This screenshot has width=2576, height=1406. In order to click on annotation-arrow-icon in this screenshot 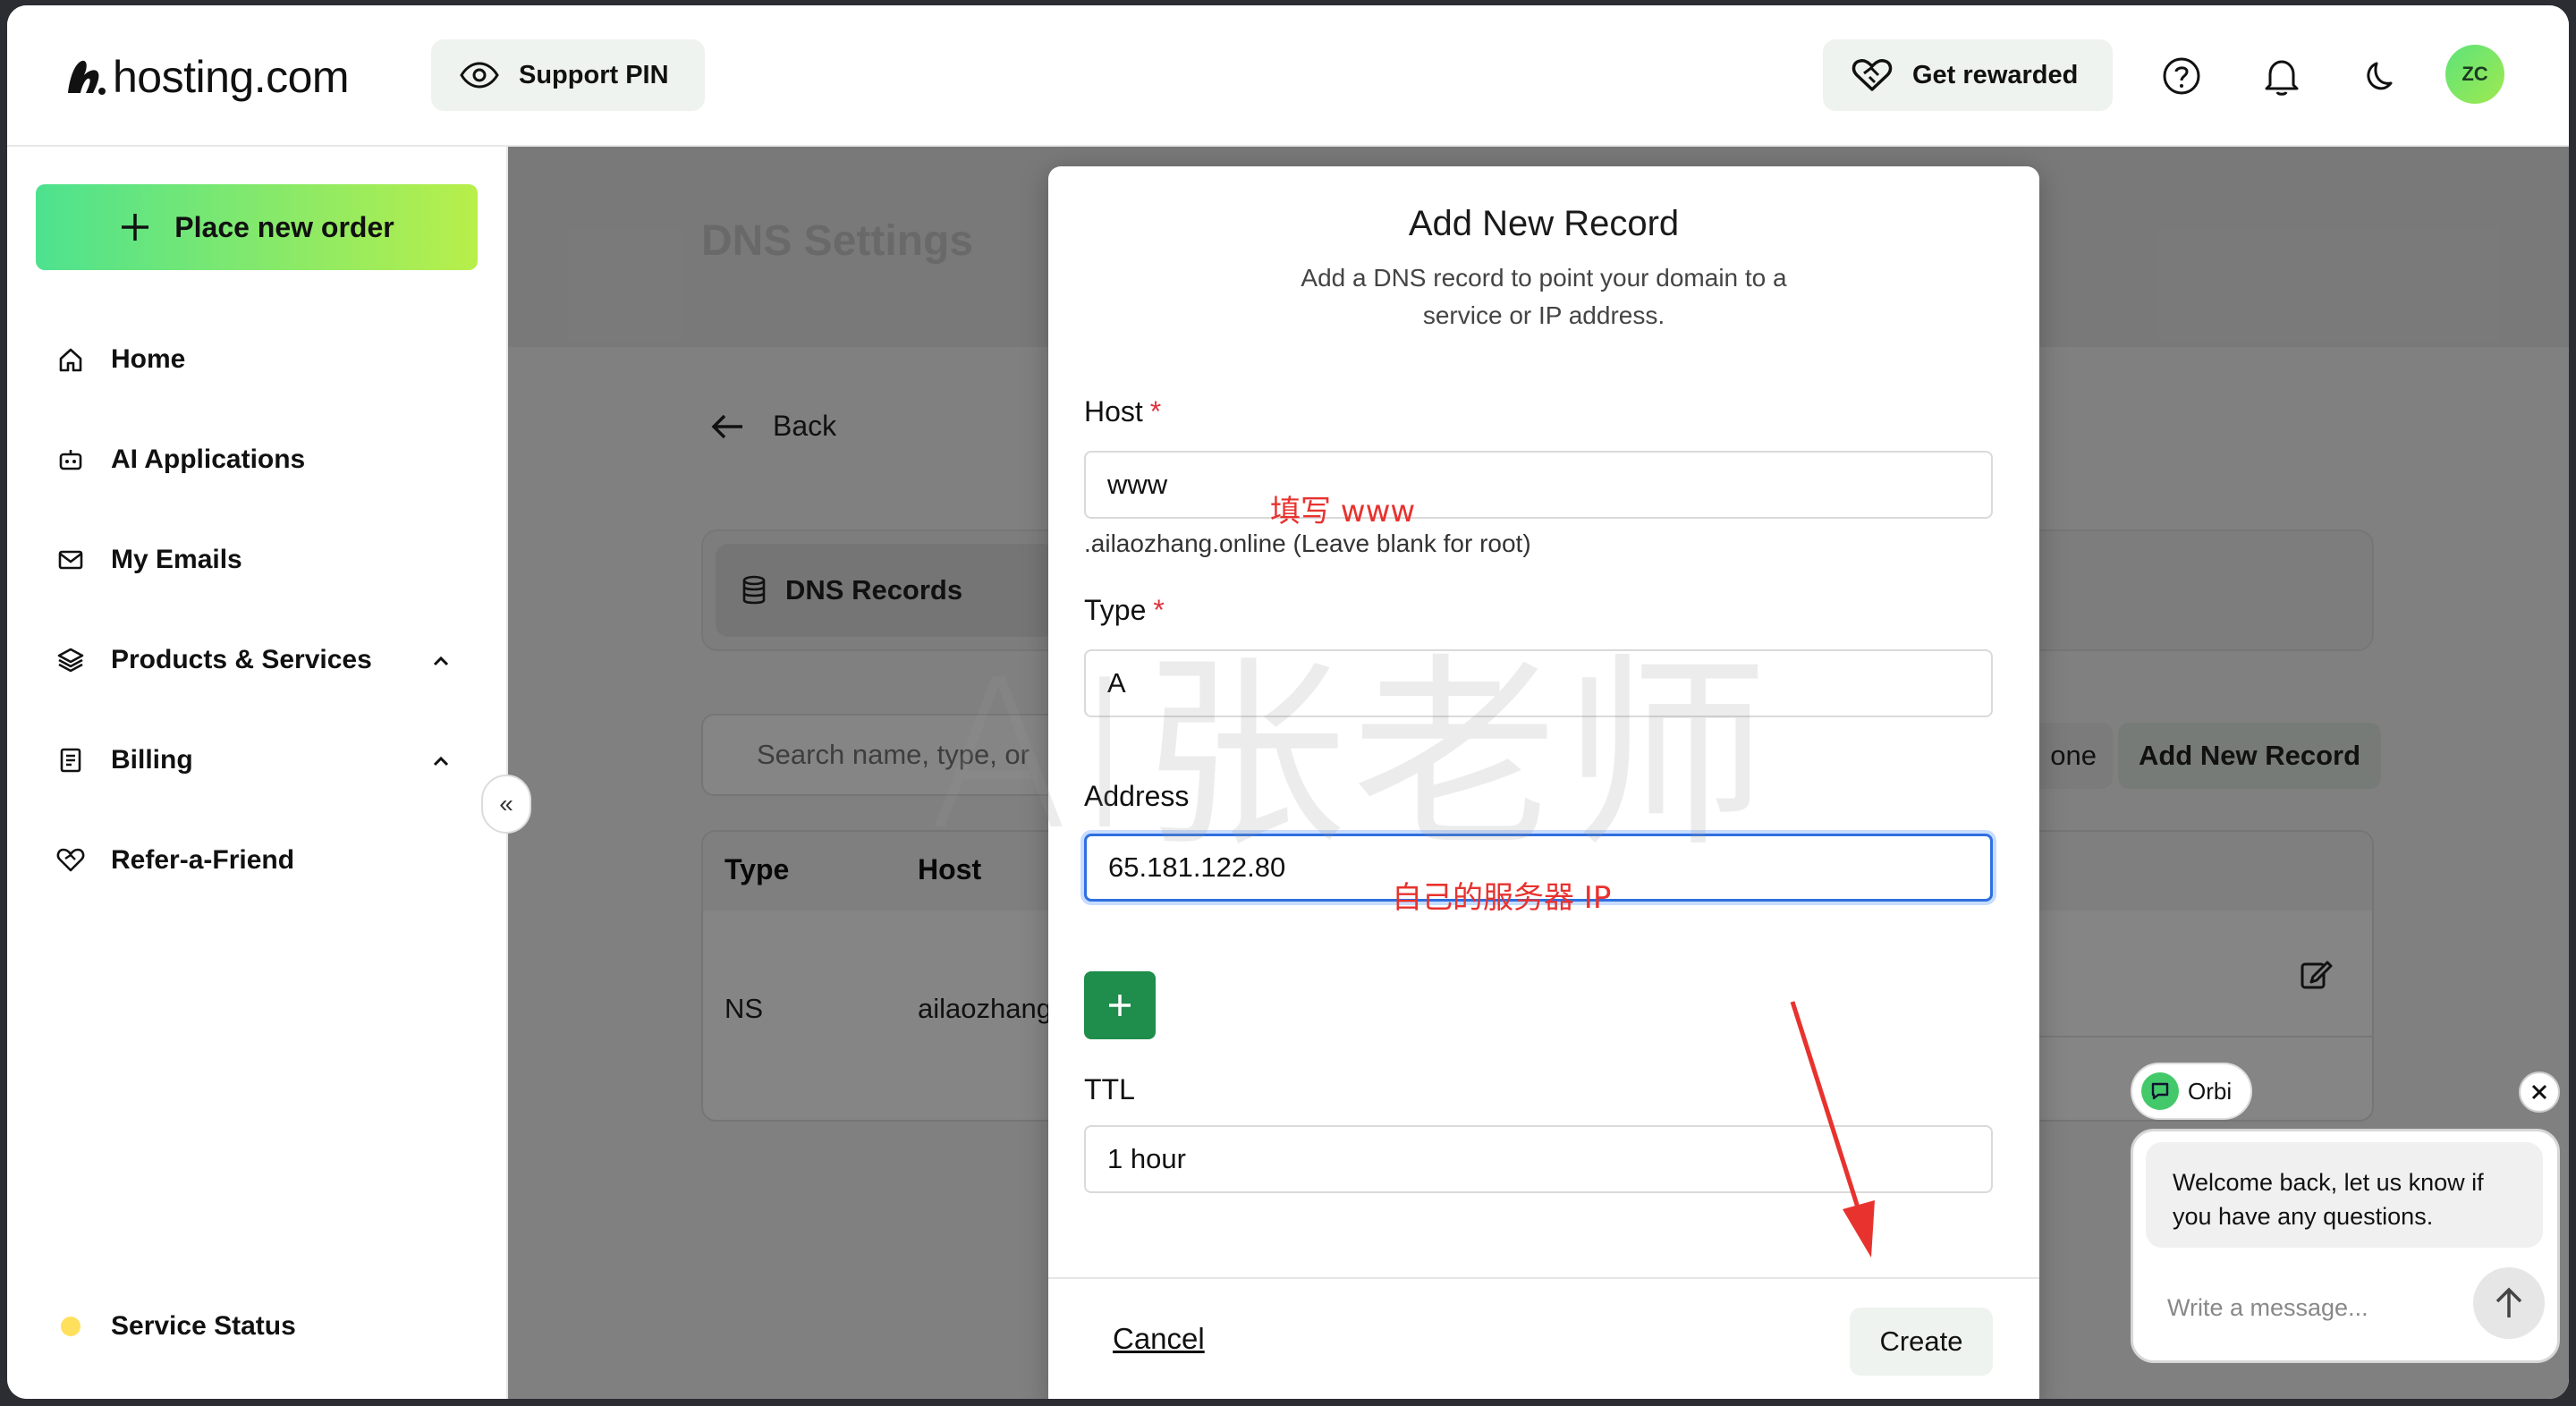, I will do `click(1832, 1129)`.